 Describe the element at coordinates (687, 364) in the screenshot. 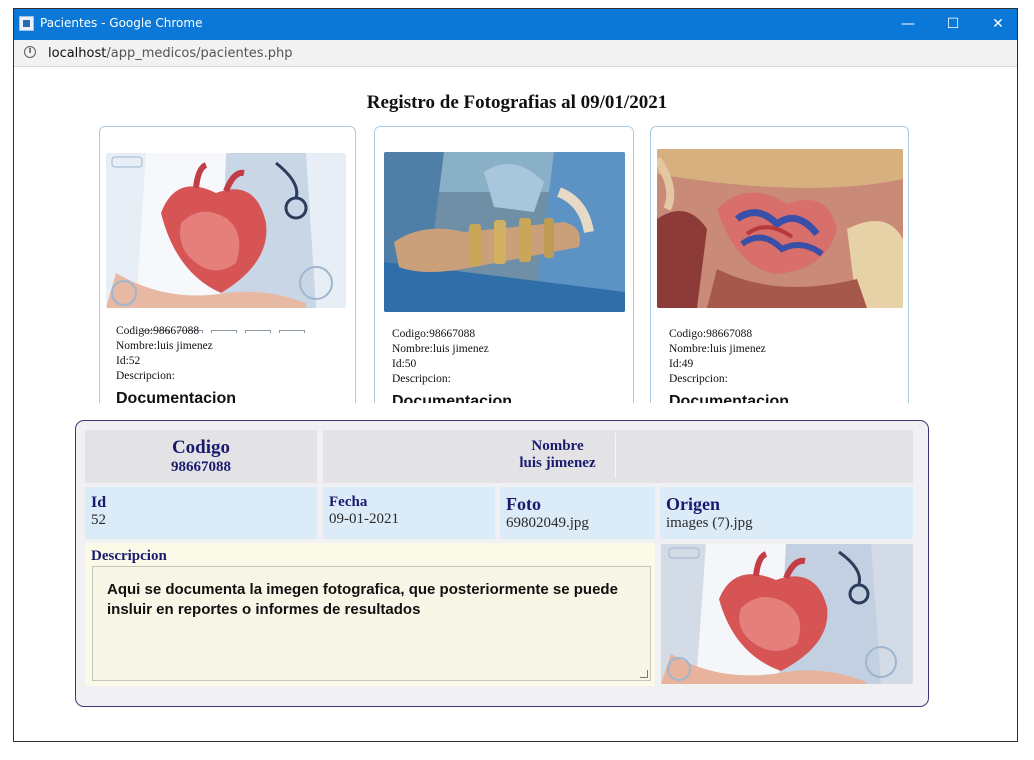

I see `id-value: 49` at that location.